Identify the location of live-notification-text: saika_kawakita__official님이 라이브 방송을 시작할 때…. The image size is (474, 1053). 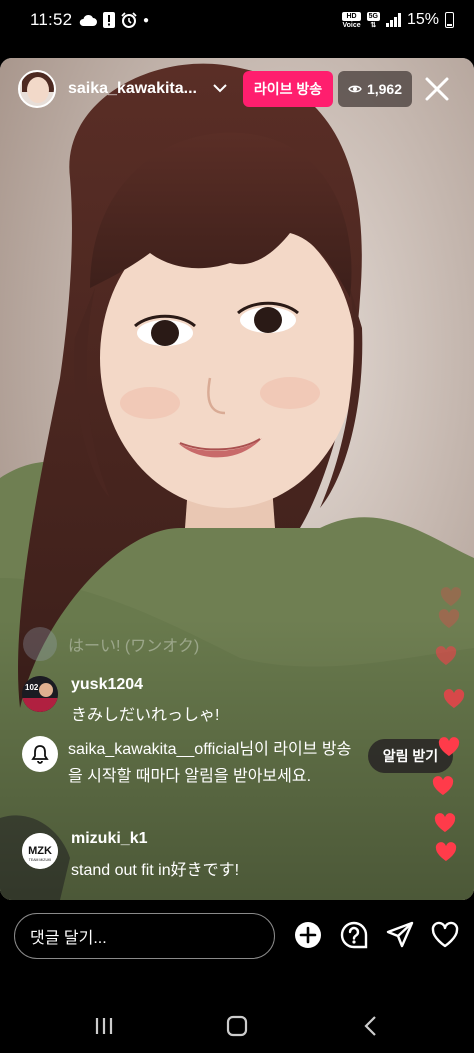
(210, 763).